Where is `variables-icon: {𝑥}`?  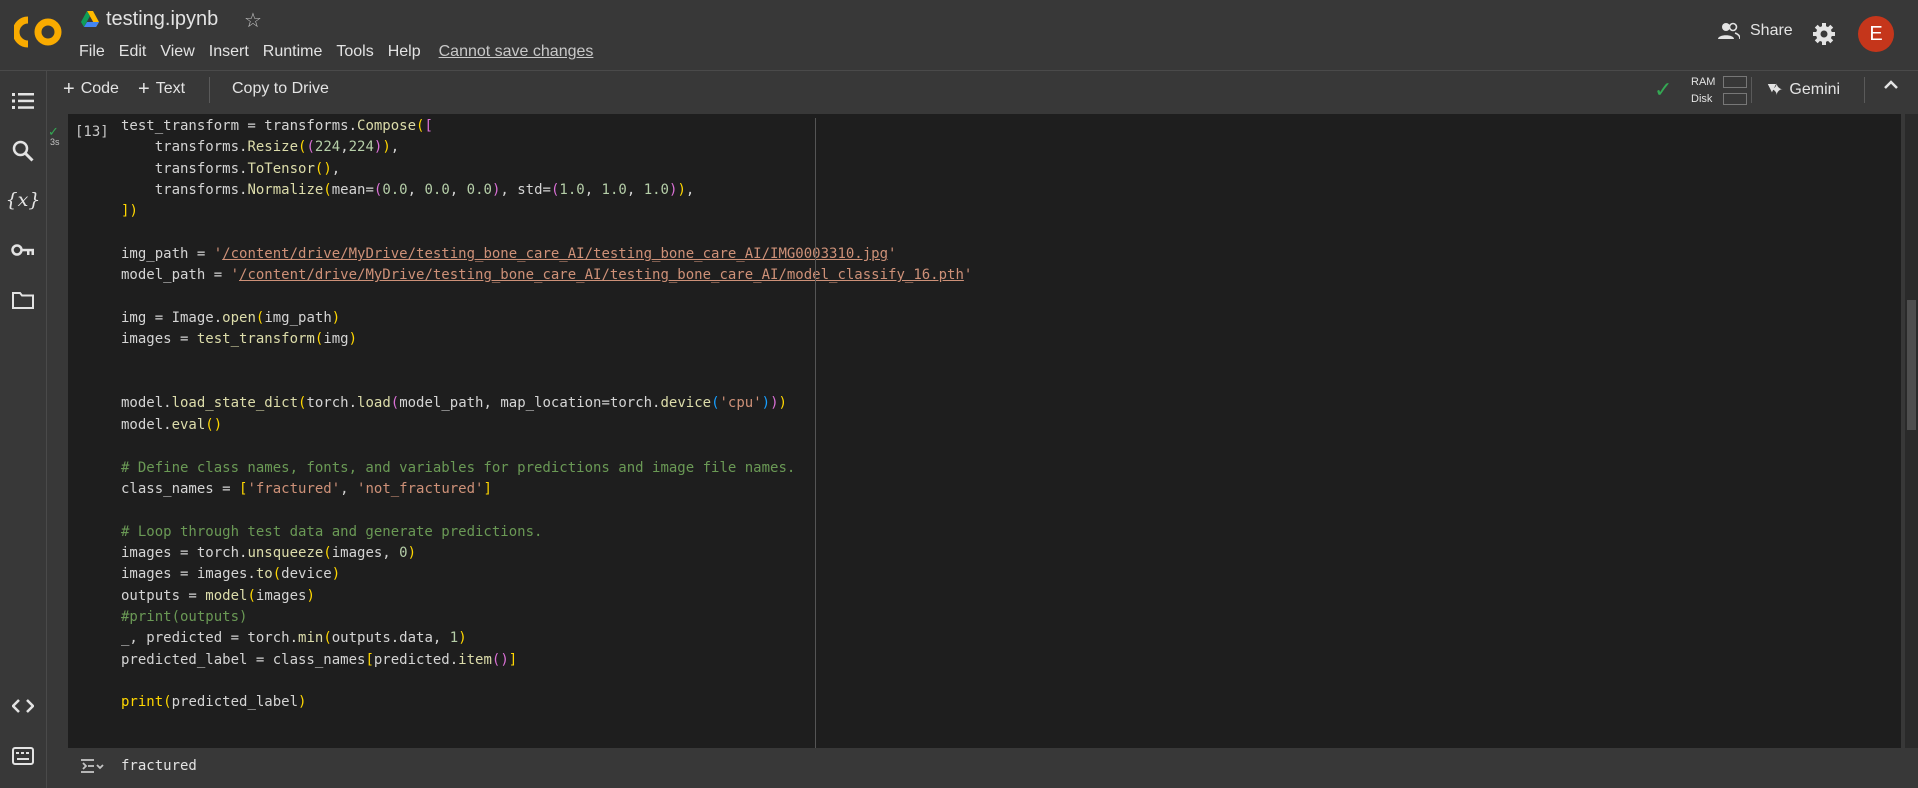
variables-icon: {𝑥} is located at coordinates (23, 200).